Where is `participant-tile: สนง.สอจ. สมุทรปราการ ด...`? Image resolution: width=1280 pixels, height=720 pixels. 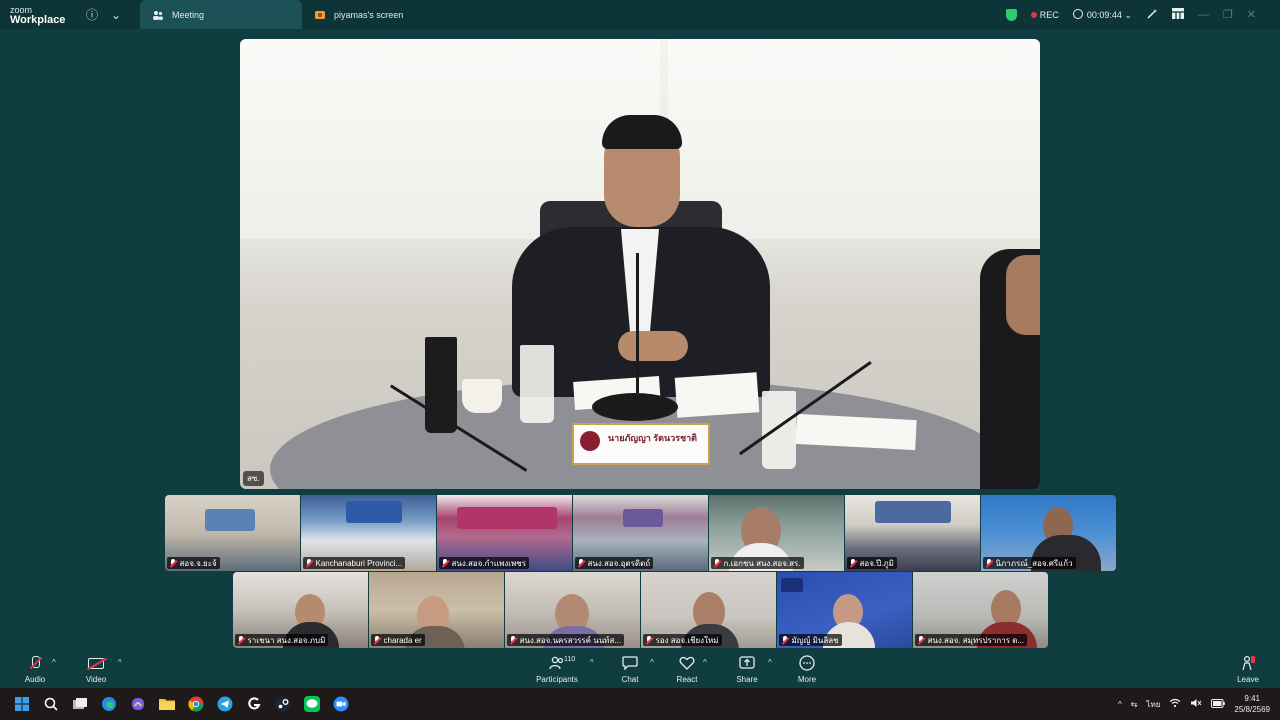
participant-tile: สนง.สอจ. สมุทรปราการ ด... is located at coordinates (980, 610).